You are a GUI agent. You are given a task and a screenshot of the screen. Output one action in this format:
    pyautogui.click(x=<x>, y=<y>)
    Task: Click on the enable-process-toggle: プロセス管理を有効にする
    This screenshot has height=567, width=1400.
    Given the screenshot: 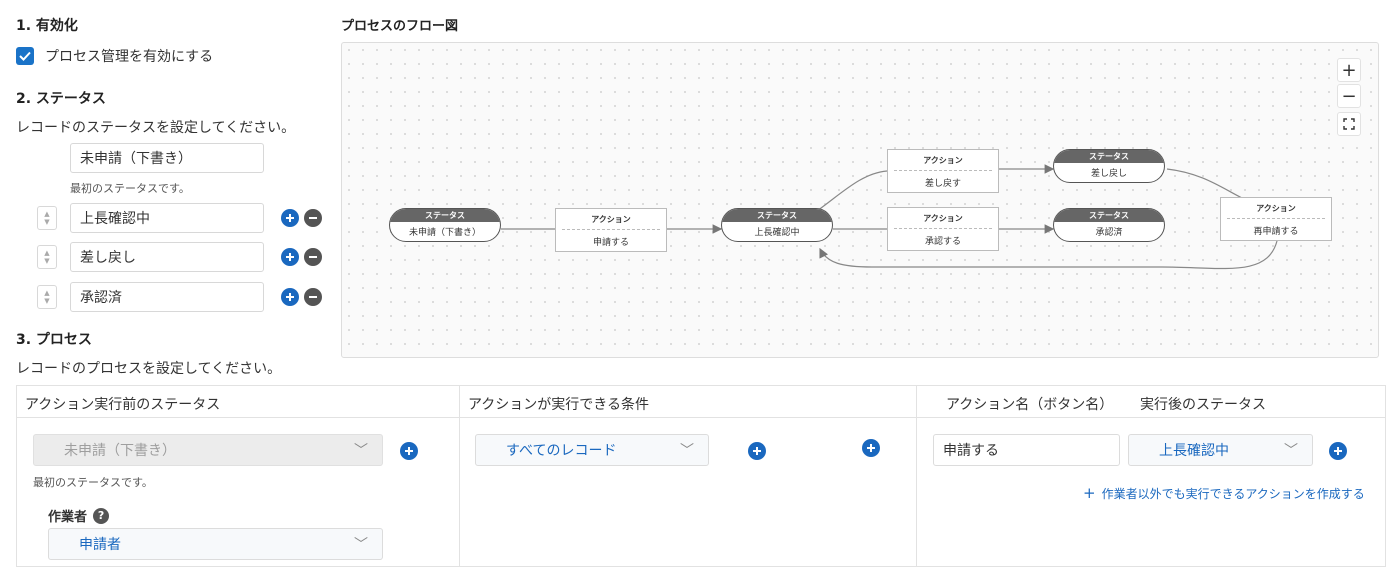 What is the action you would take?
    pyautogui.click(x=114, y=56)
    